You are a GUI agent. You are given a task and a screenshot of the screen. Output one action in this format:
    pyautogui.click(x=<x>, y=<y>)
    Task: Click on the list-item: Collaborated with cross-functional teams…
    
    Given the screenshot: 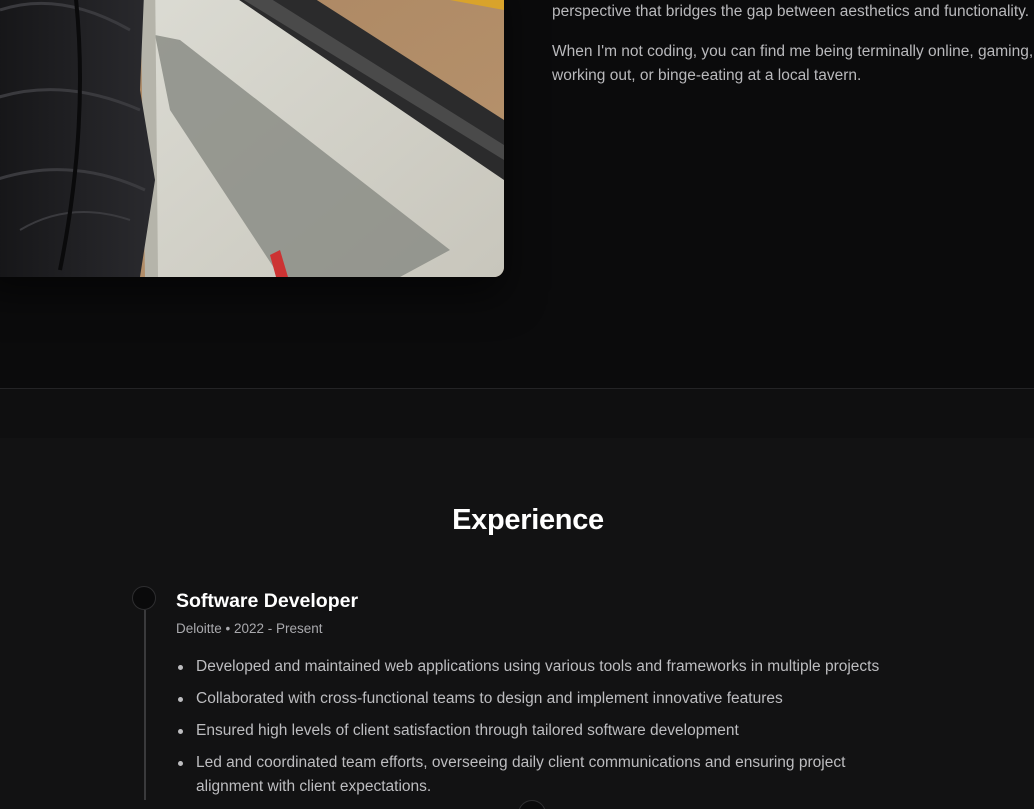 What is the action you would take?
    pyautogui.click(x=536, y=699)
    